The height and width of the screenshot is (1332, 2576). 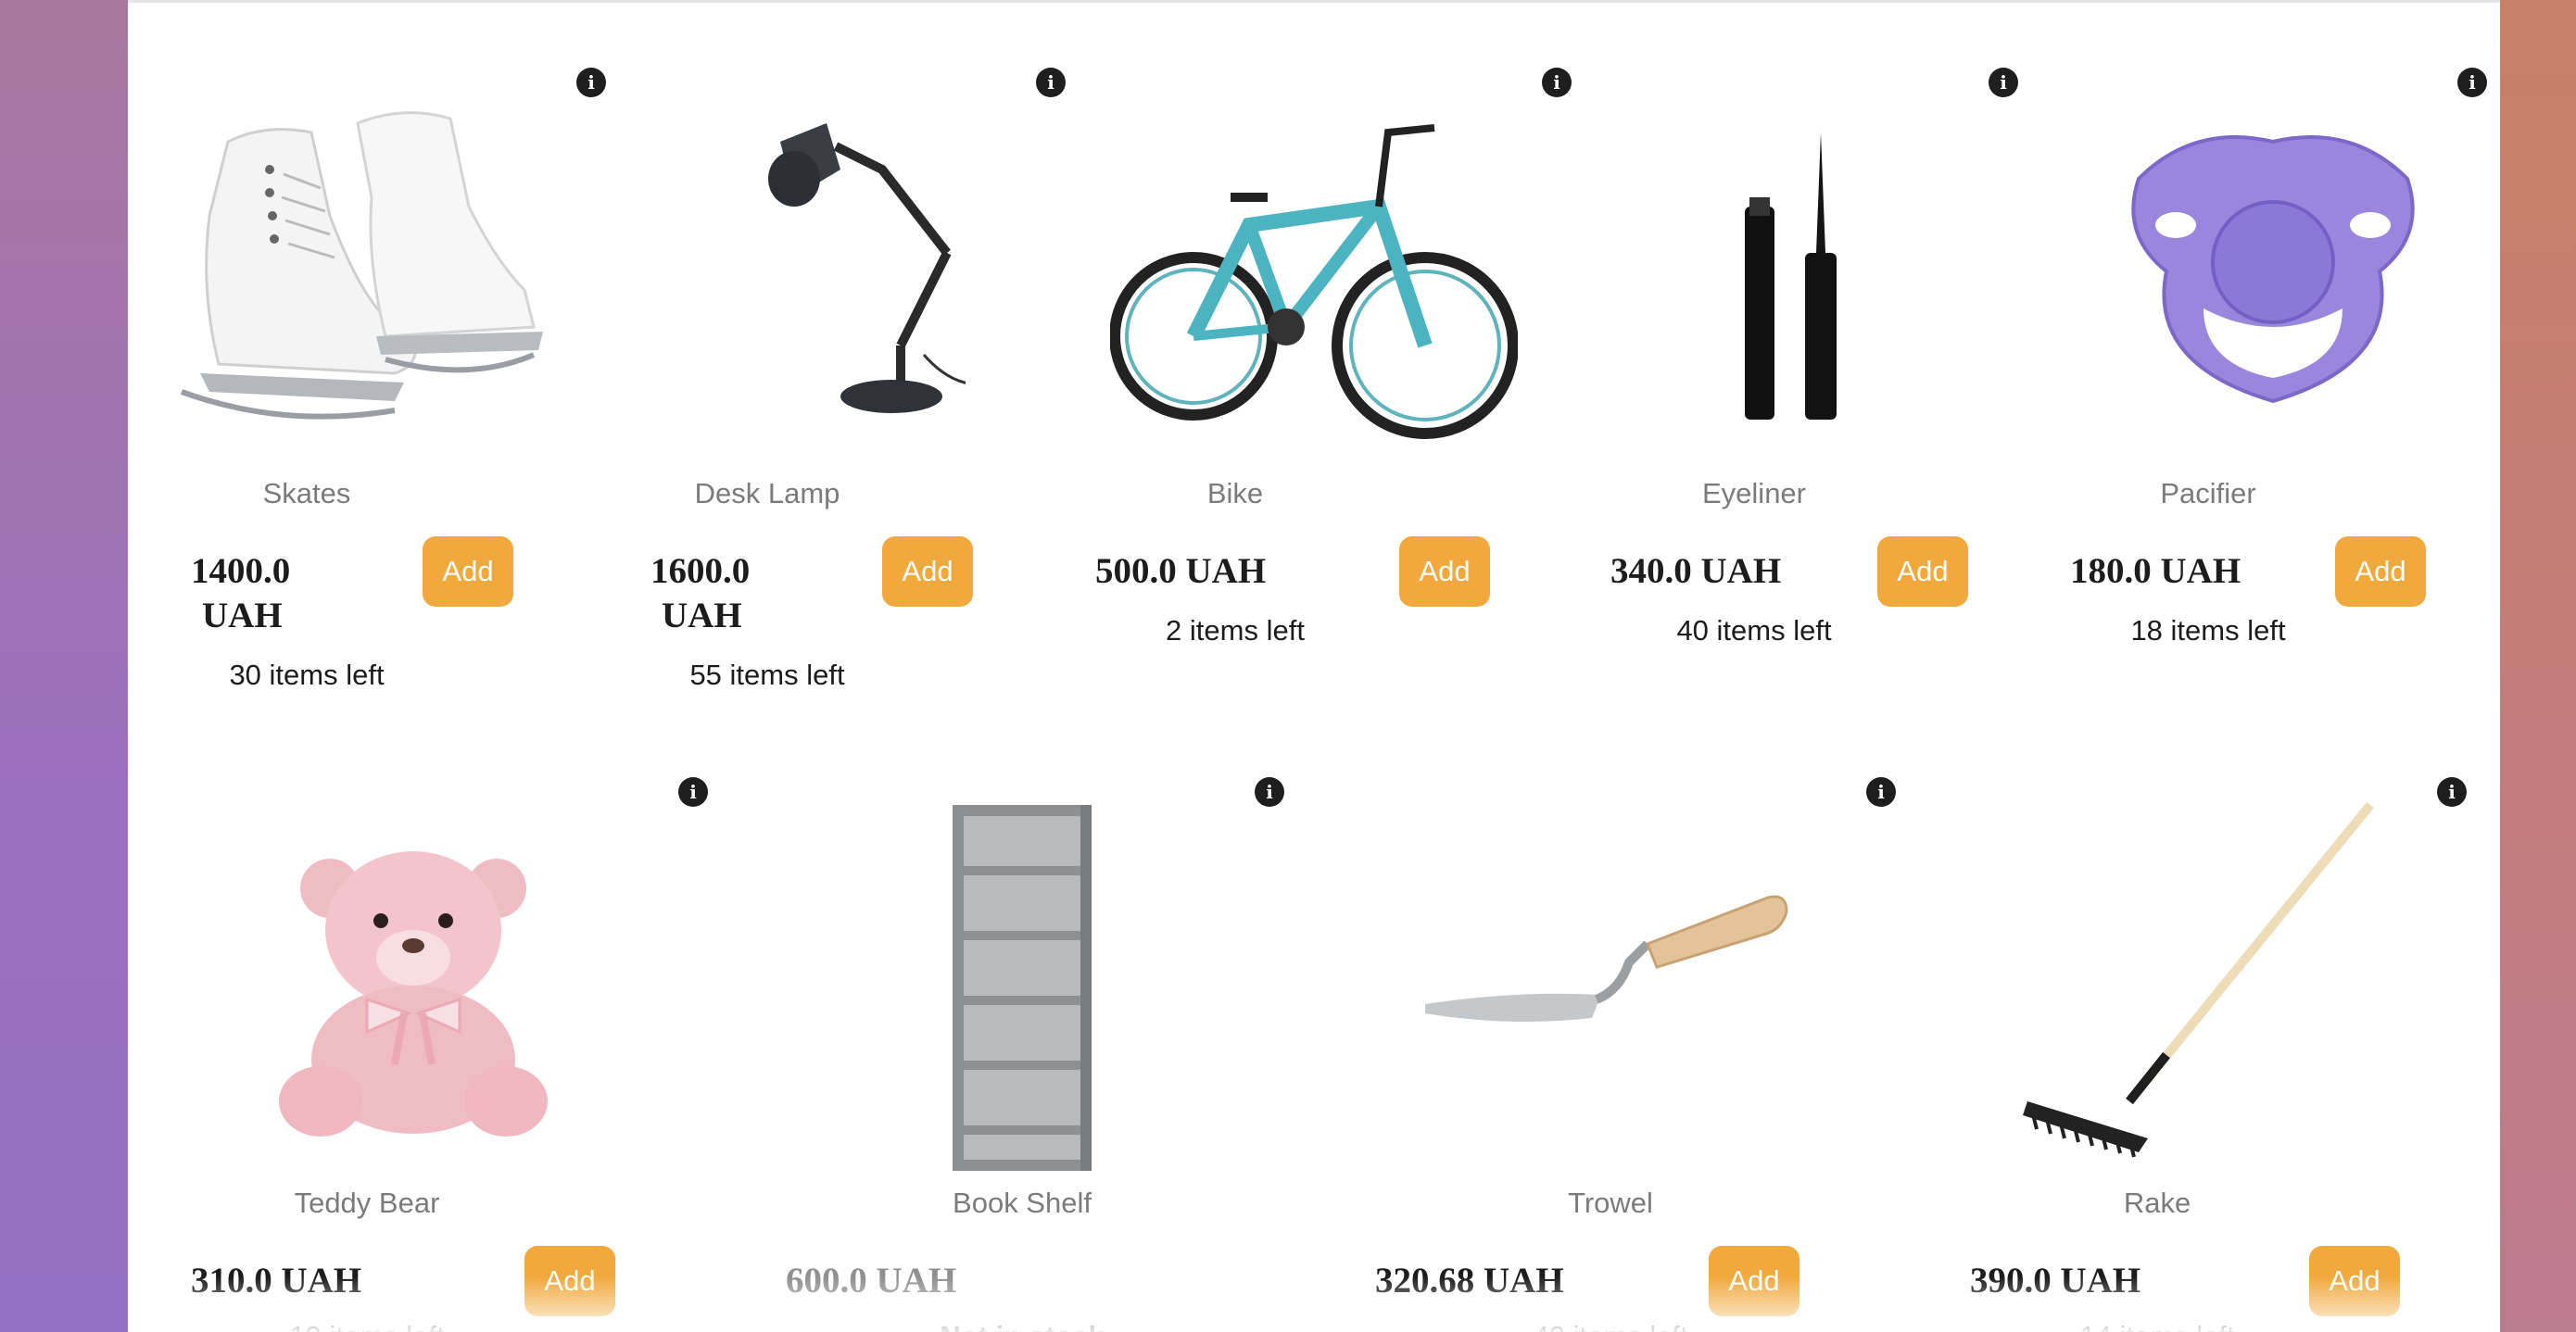 What do you see at coordinates (2538, 666) in the screenshot?
I see `background-right` at bounding box center [2538, 666].